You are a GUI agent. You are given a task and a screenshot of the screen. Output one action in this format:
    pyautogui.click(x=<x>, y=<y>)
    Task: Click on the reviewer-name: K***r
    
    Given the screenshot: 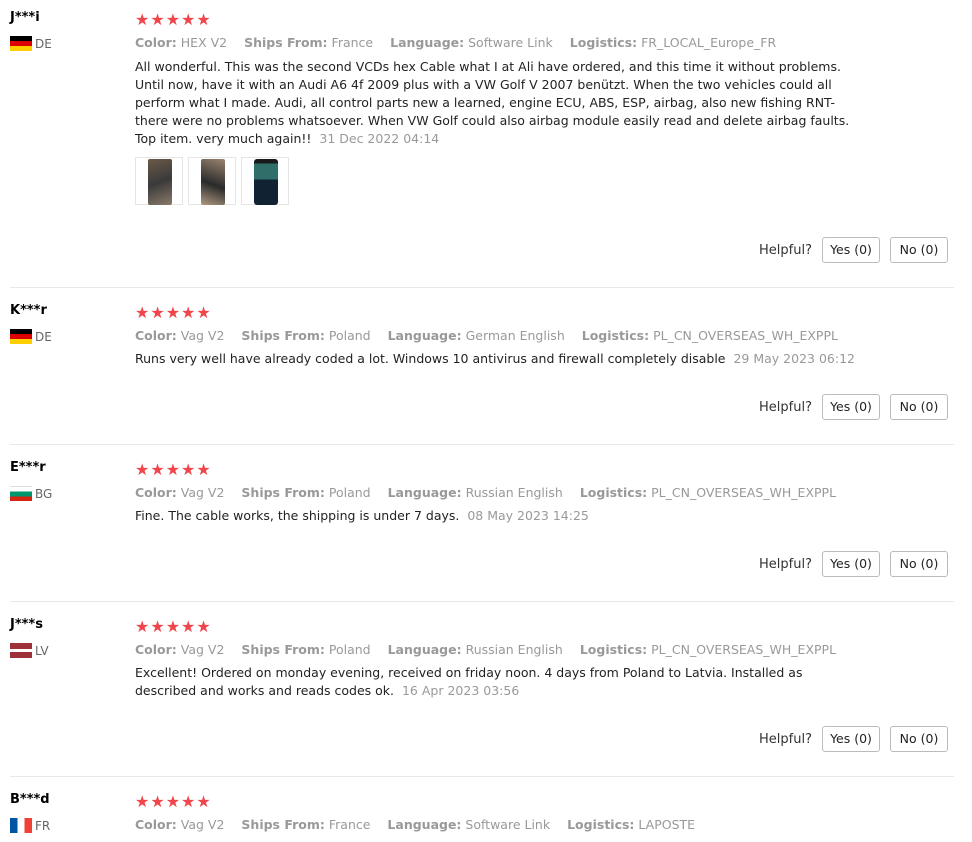 What is the action you would take?
    pyautogui.click(x=28, y=310)
    